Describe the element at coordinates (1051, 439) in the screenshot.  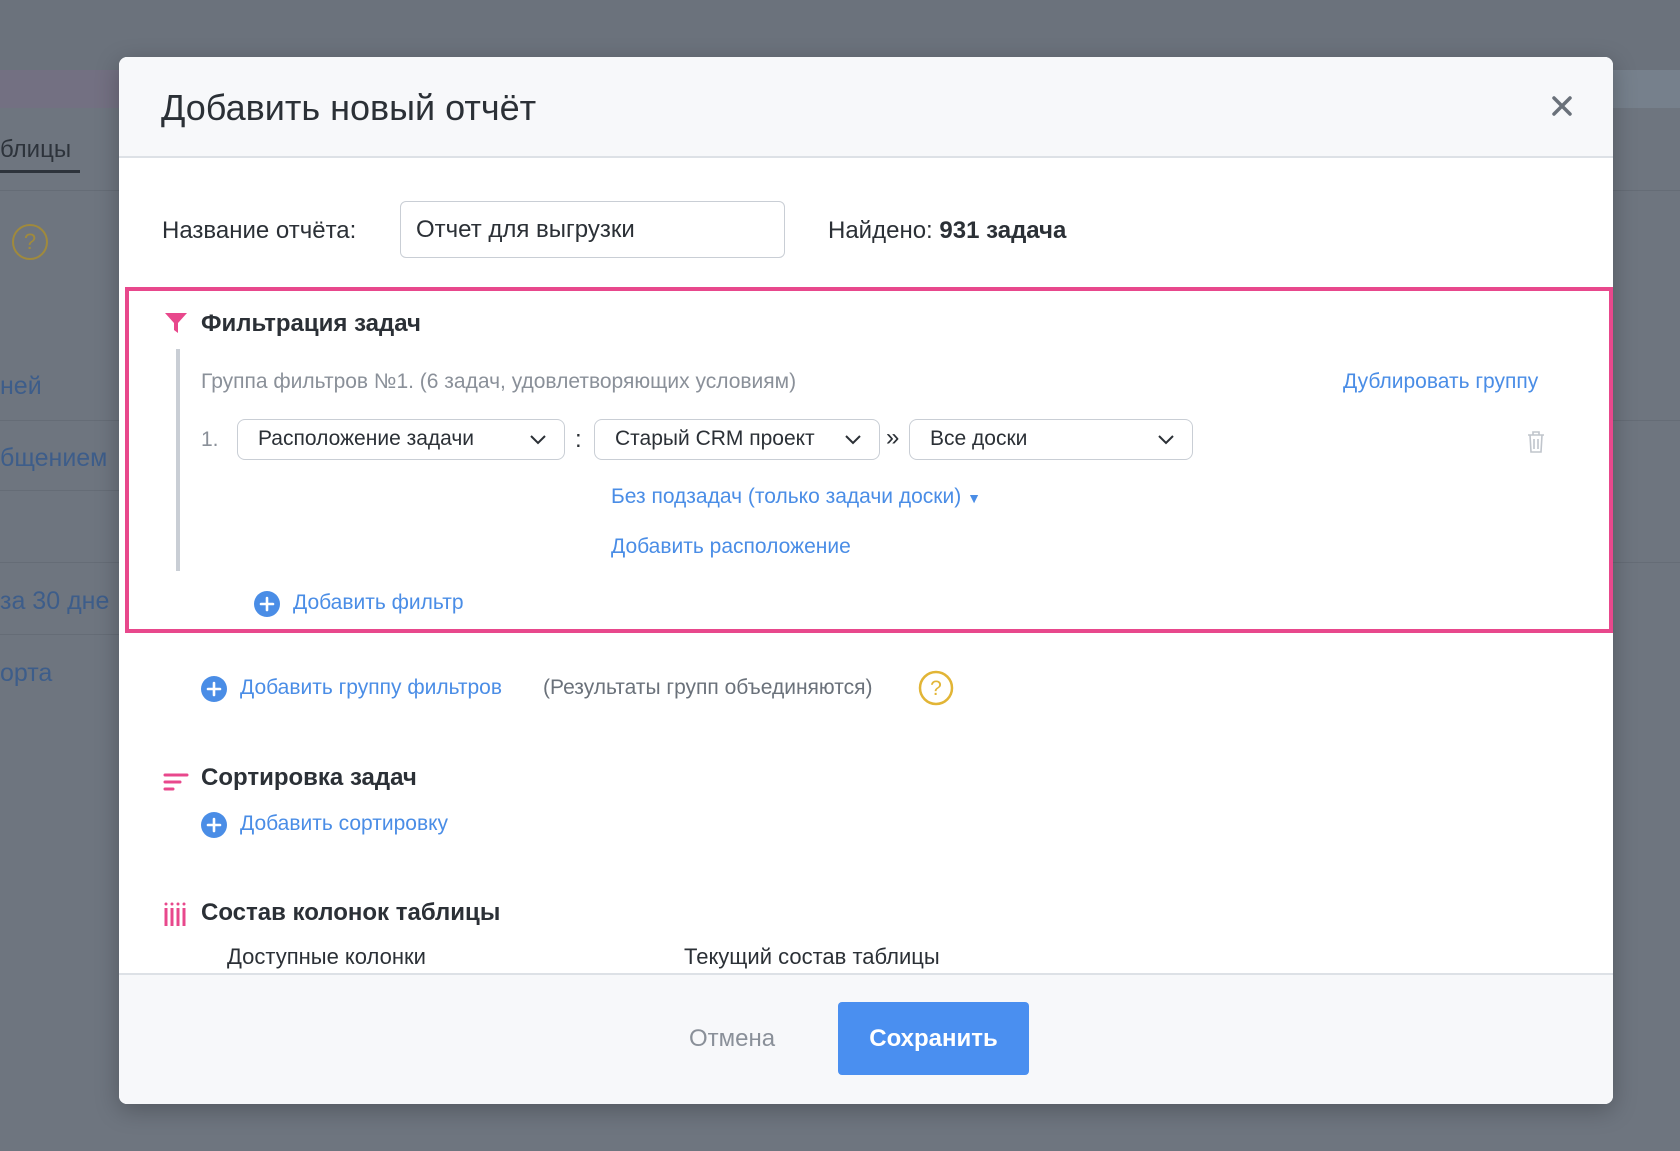
I see `board-select: Все доски` at that location.